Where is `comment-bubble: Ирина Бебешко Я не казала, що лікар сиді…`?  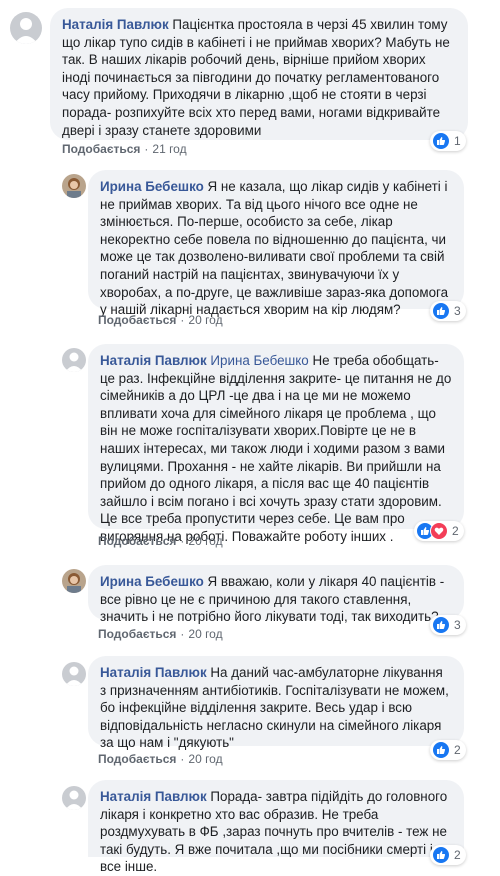
comment-bubble: Ирина Бебешко Я не казала, що лікар сиді… is located at coordinates (276, 243).